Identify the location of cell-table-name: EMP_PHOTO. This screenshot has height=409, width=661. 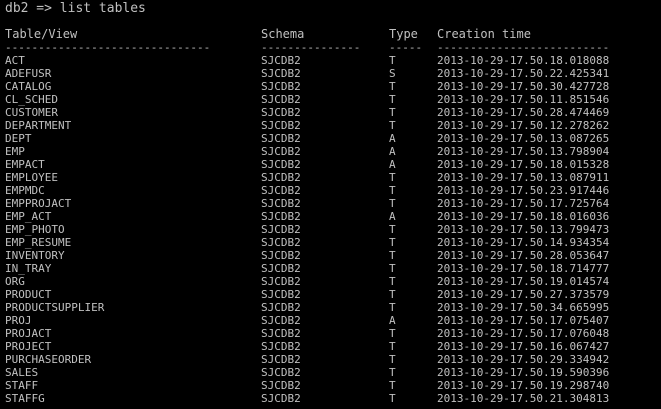
(35, 229).